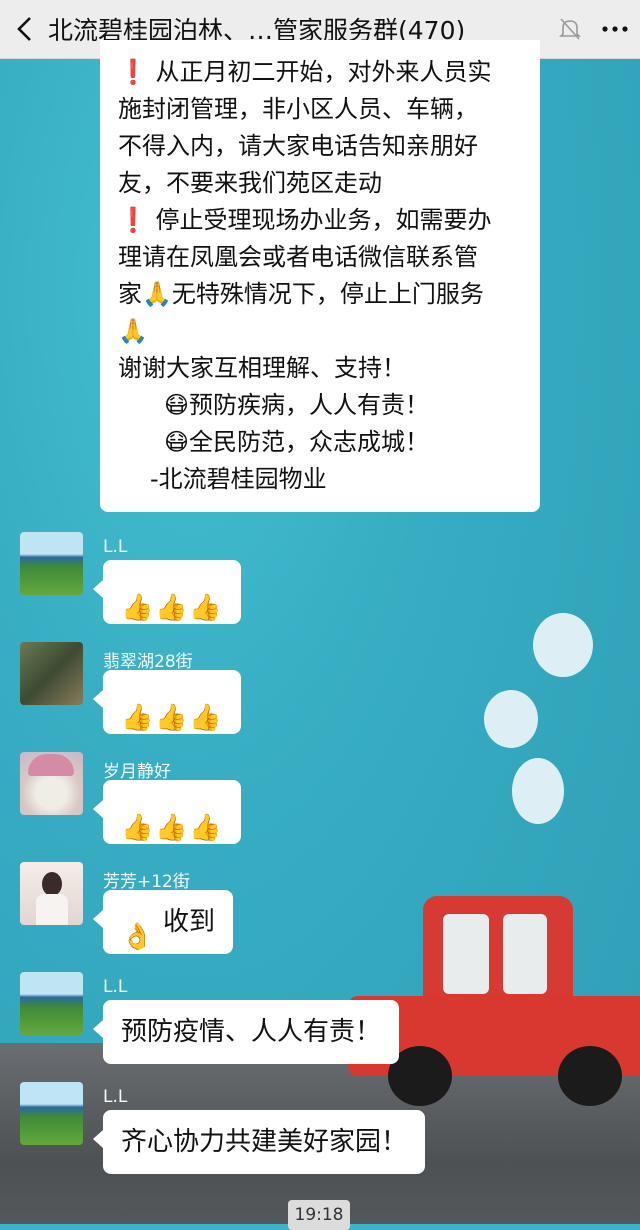 The height and width of the screenshot is (1230, 640). I want to click on message-bubble: 👌 收到, so click(163, 922).